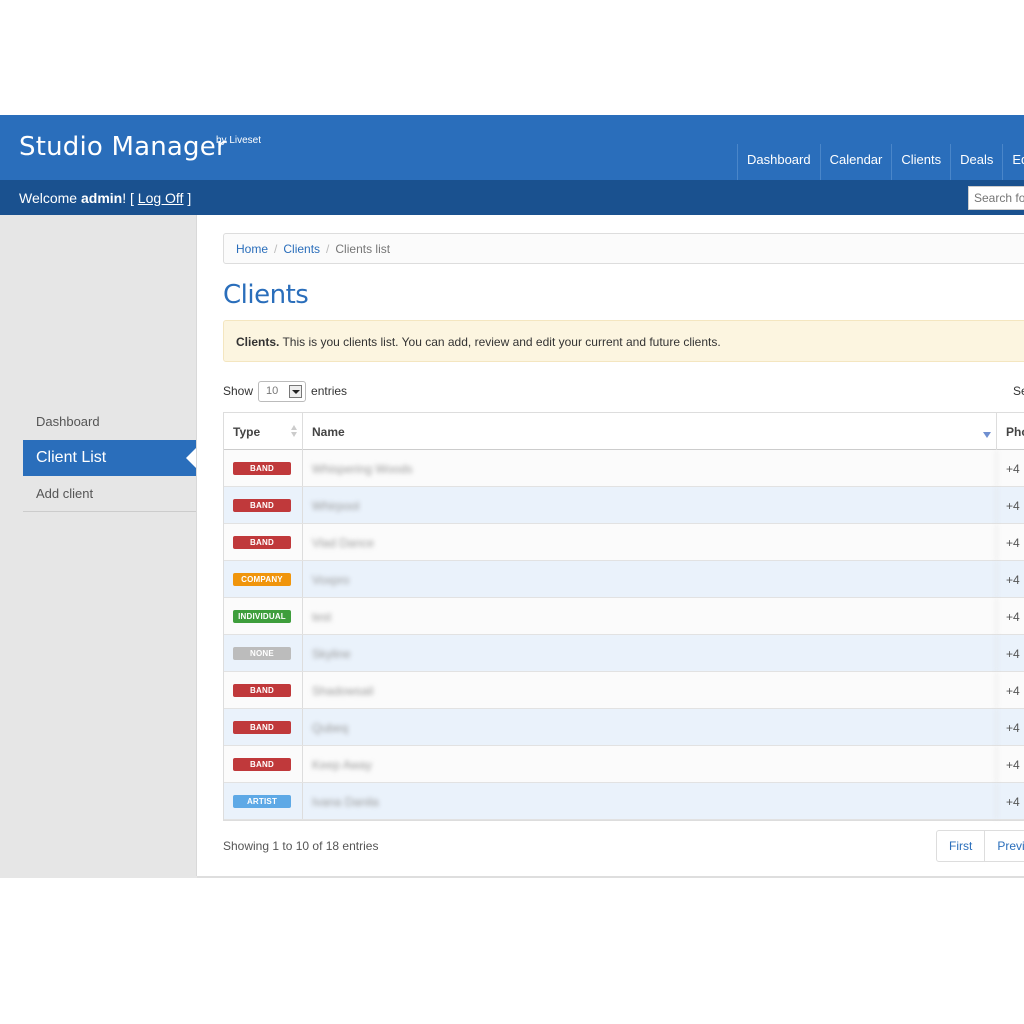 The width and height of the screenshot is (1024, 1024). I want to click on table-row: BAND Whispering Woods +4, so click(624, 468).